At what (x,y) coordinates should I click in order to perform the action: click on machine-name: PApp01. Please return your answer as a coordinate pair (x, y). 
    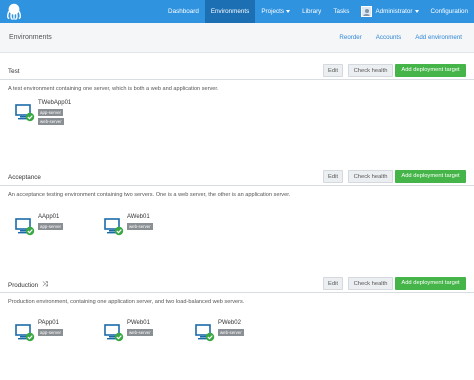
    Looking at the image, I should click on (48, 323).